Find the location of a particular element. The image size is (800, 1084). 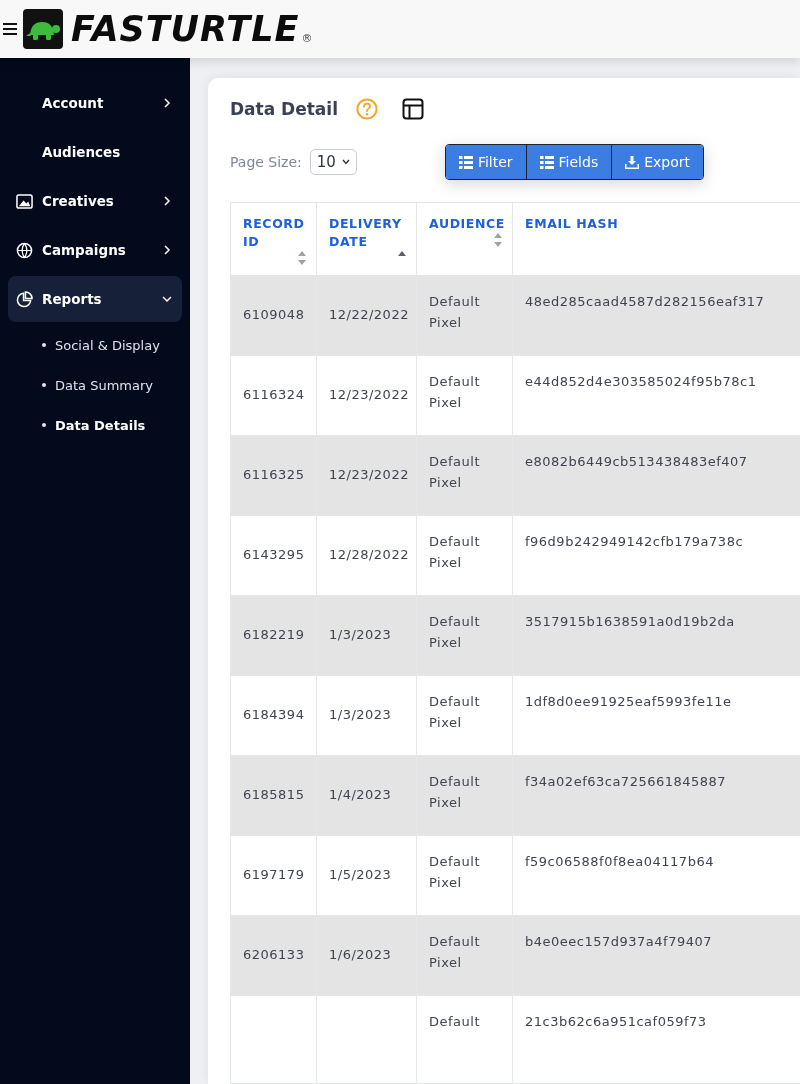

chevron-down-icon is located at coordinates (345, 162).